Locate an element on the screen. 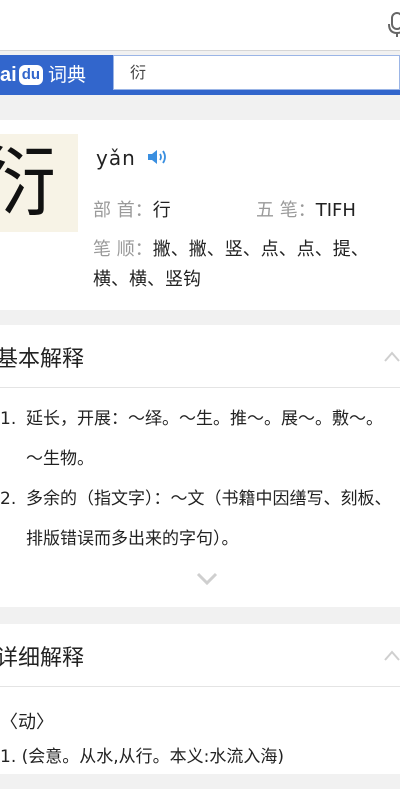  basic-explanation-title: 基本解释 is located at coordinates (42, 359).